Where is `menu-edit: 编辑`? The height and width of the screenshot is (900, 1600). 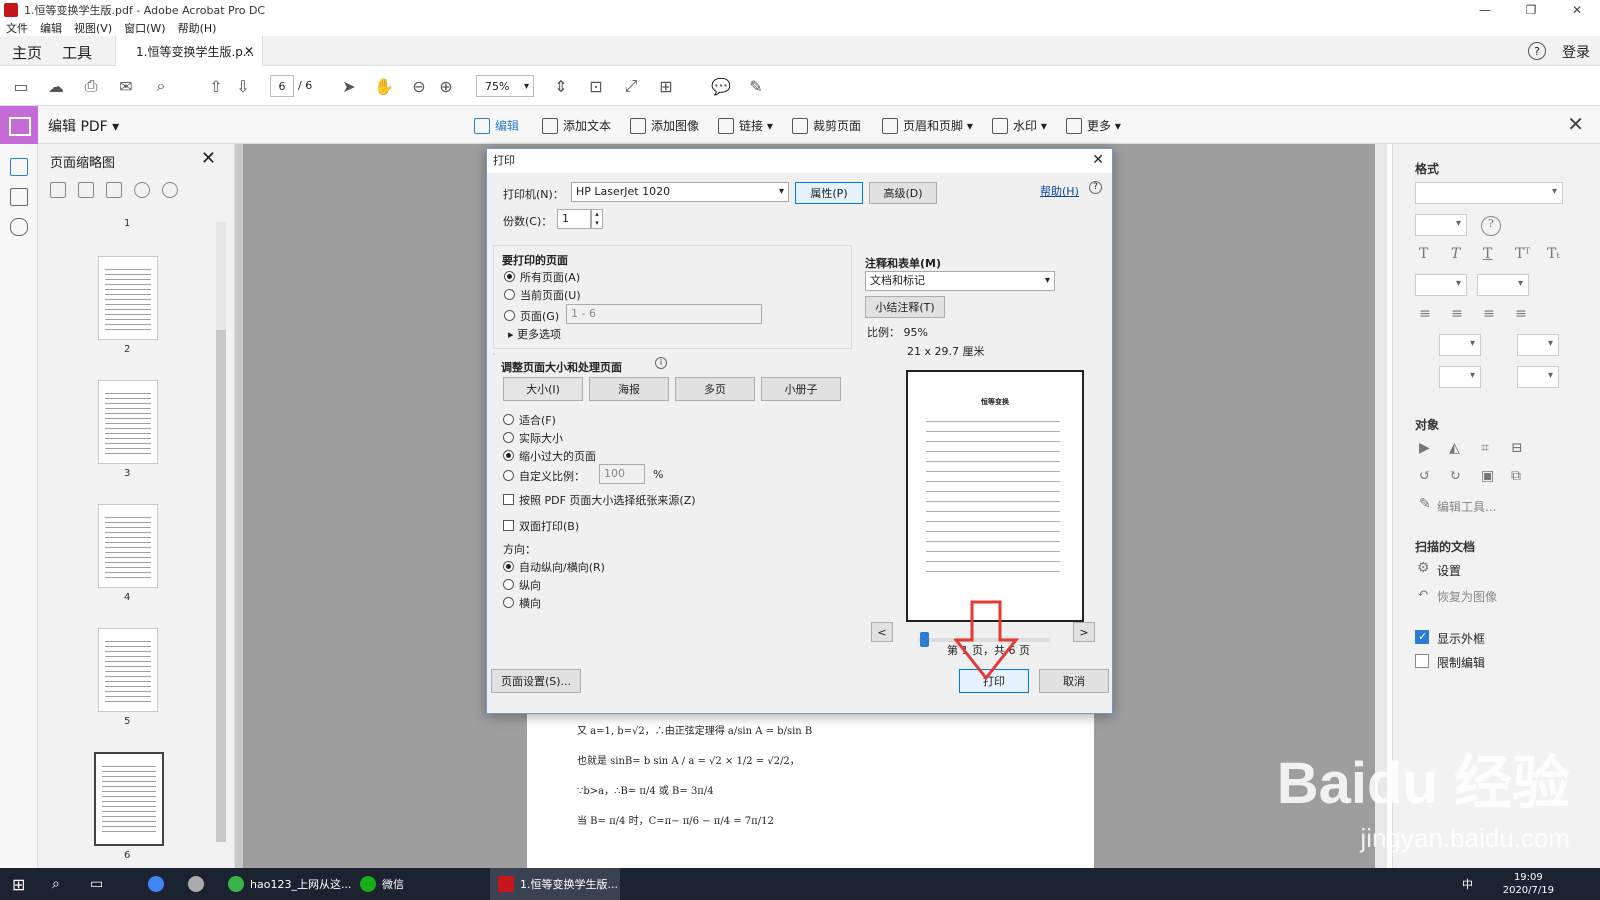
menu-edit: 编辑 is located at coordinates (51, 28).